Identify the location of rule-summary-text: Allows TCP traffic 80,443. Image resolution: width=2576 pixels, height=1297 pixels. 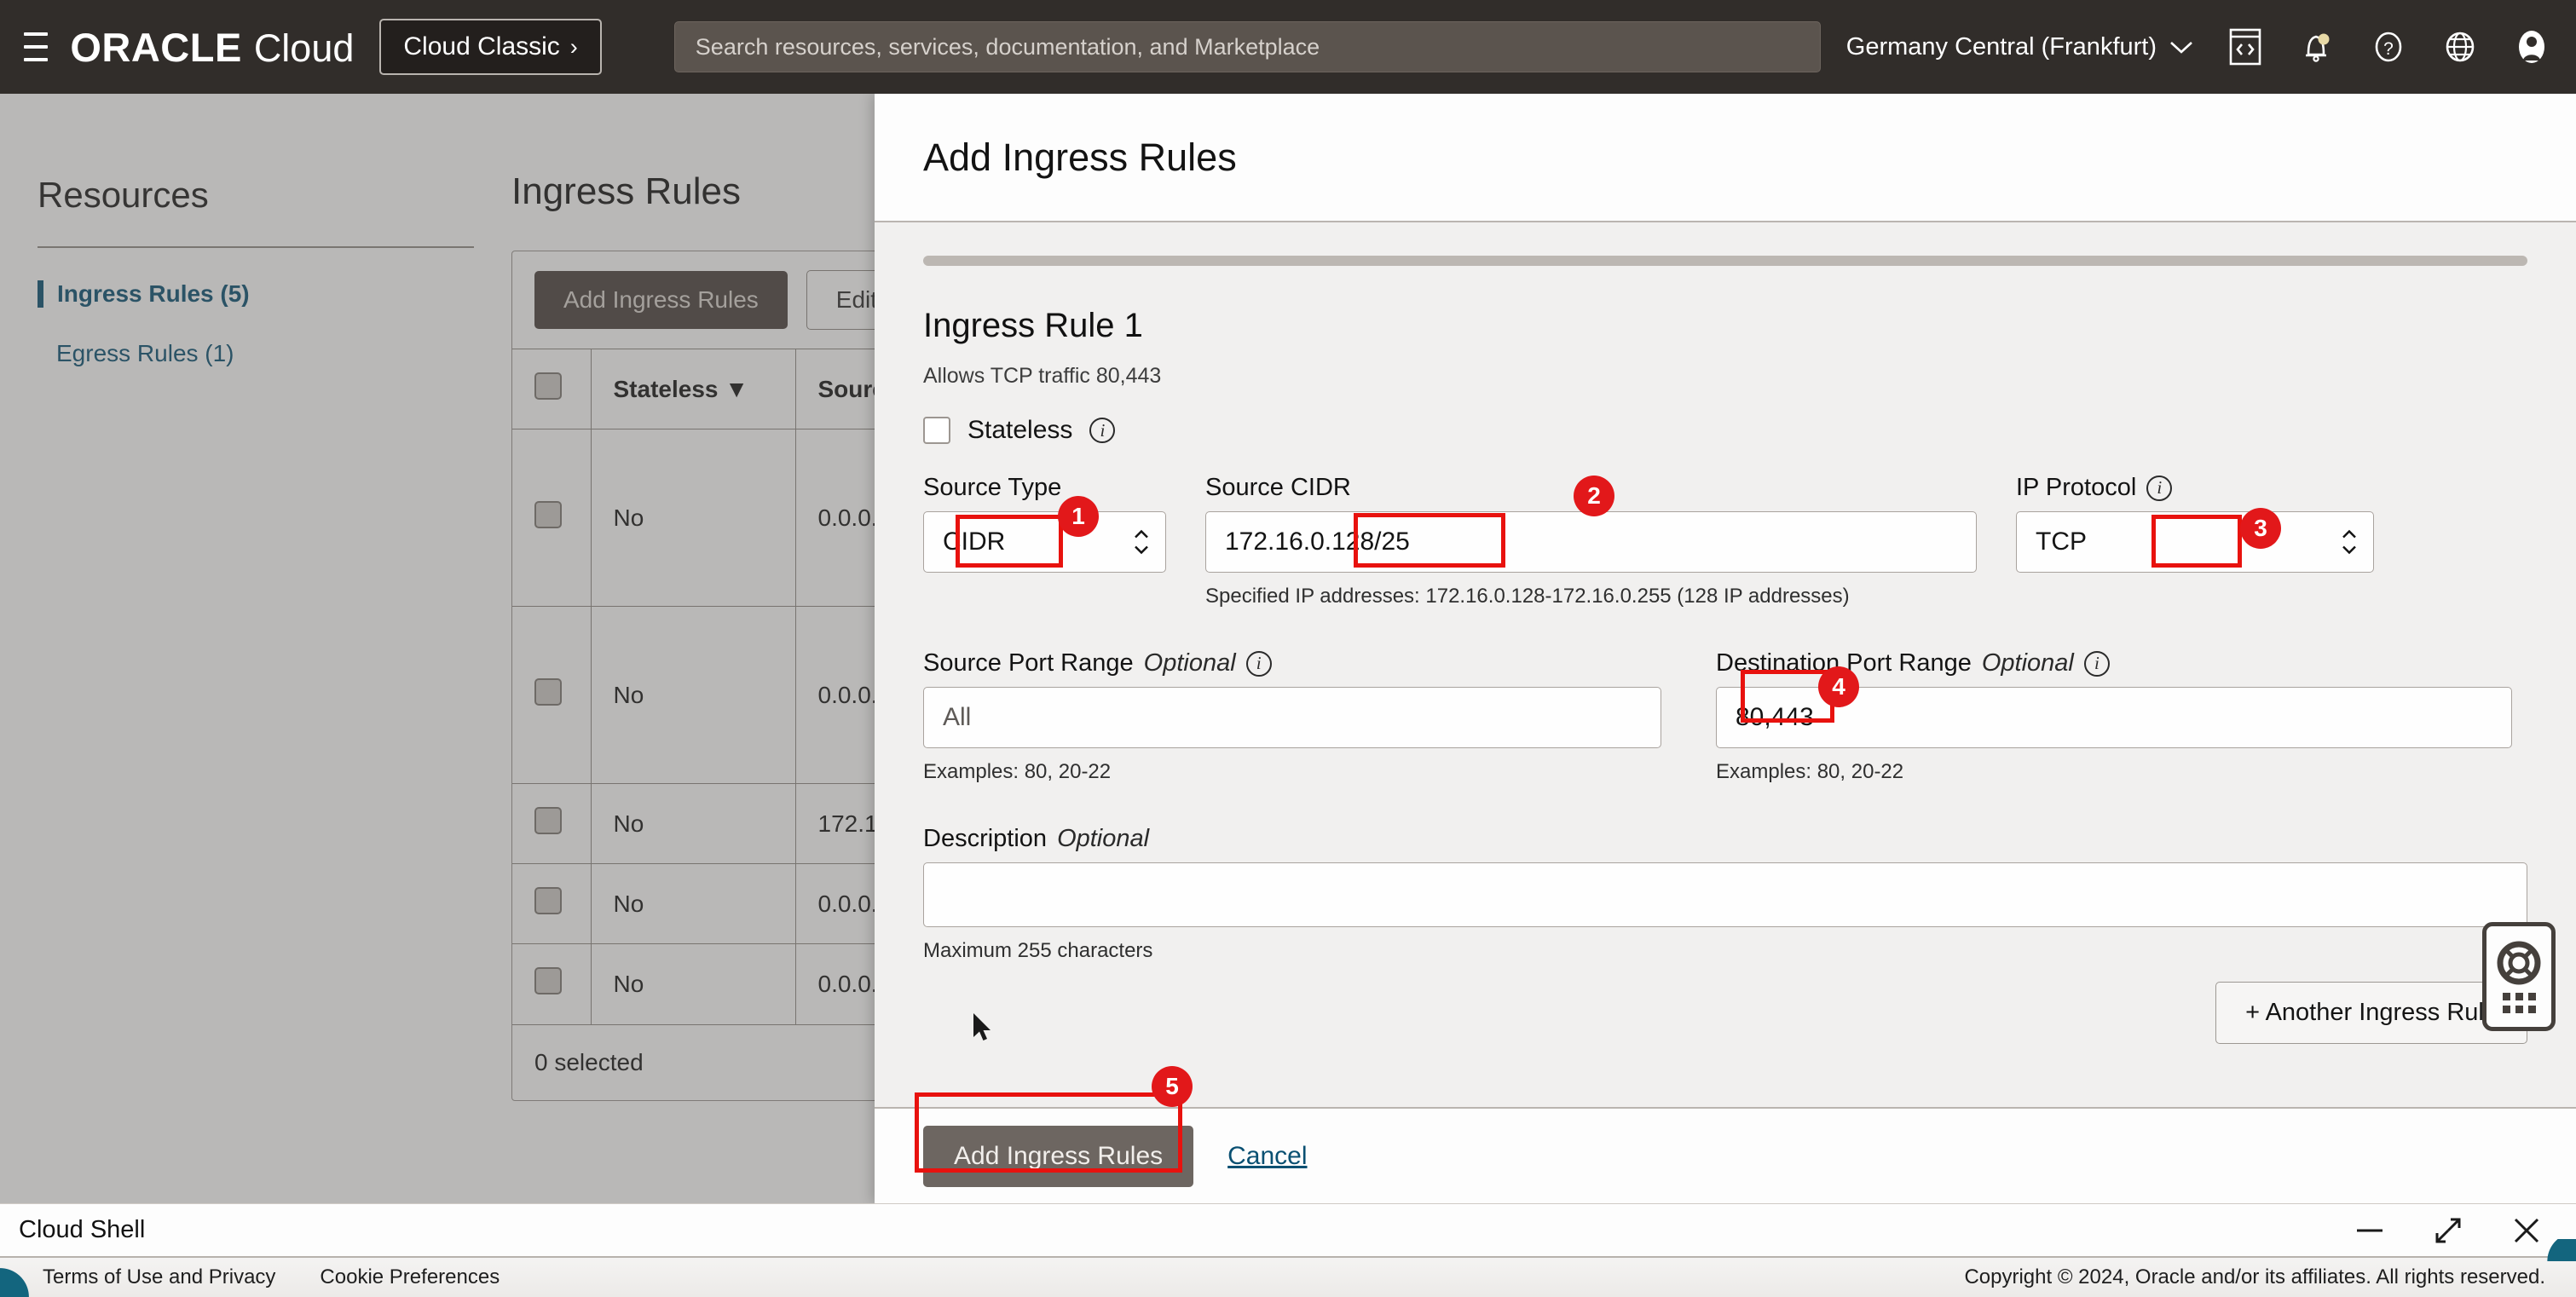
(1042, 376).